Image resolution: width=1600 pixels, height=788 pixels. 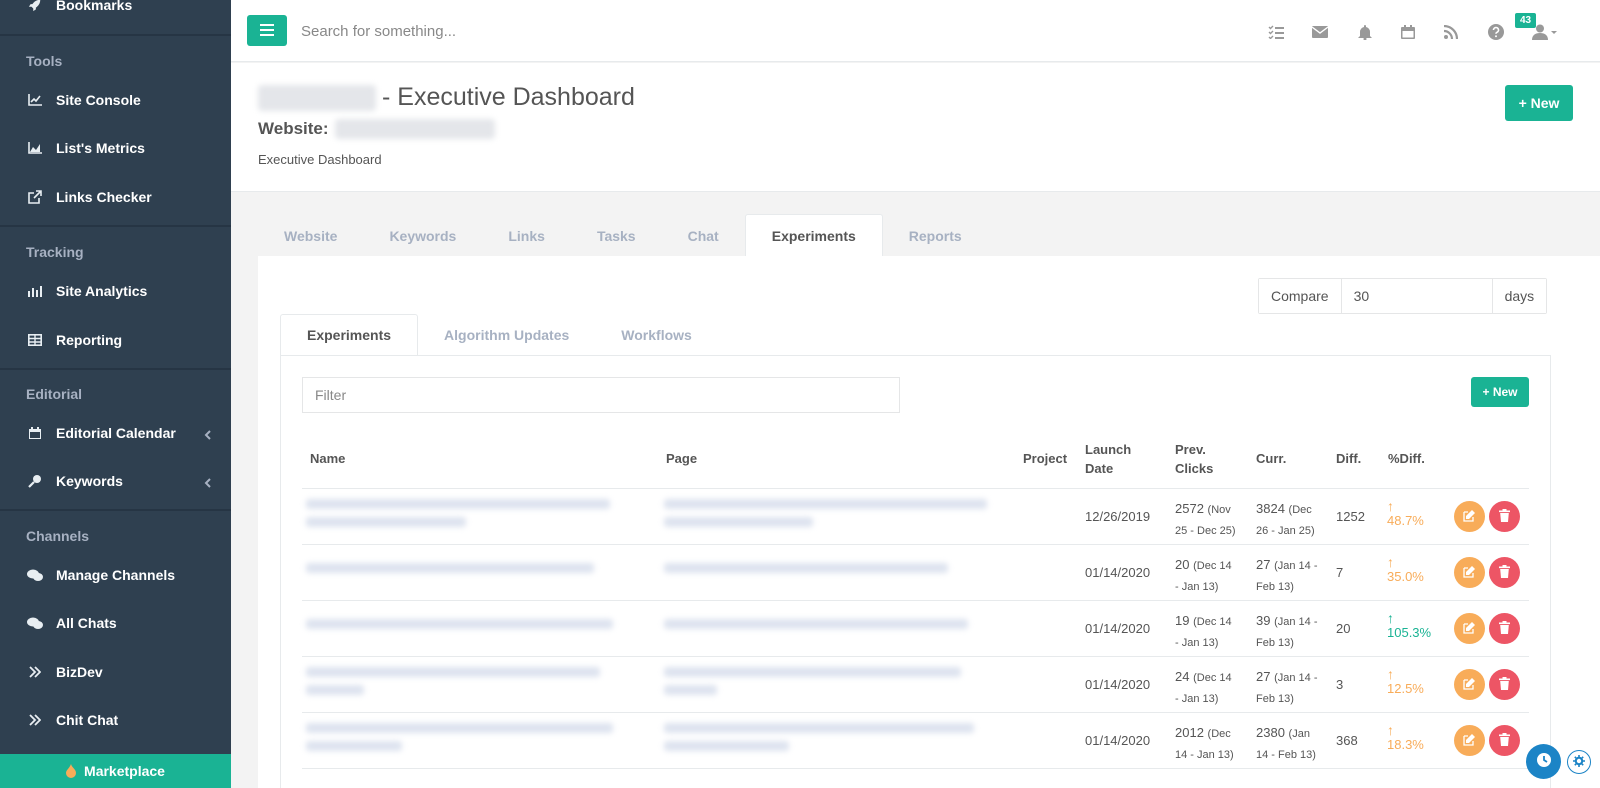 What do you see at coordinates (1496, 32) in the screenshot?
I see `question-circle-icon` at bounding box center [1496, 32].